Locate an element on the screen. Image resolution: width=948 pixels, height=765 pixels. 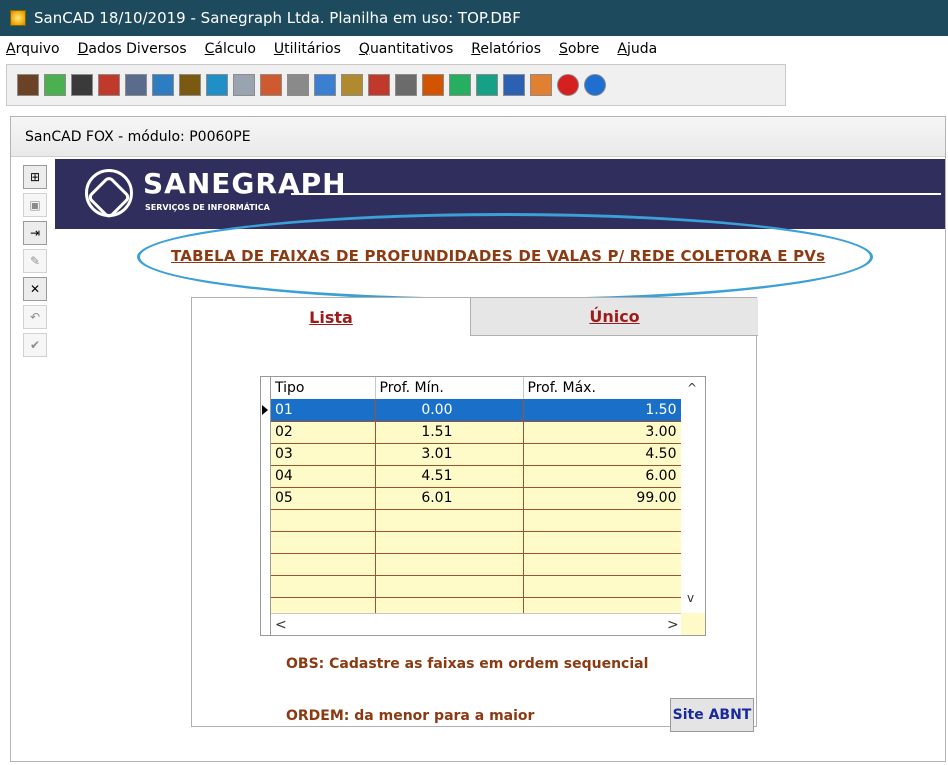
calculator-icon is located at coordinates (217, 85).